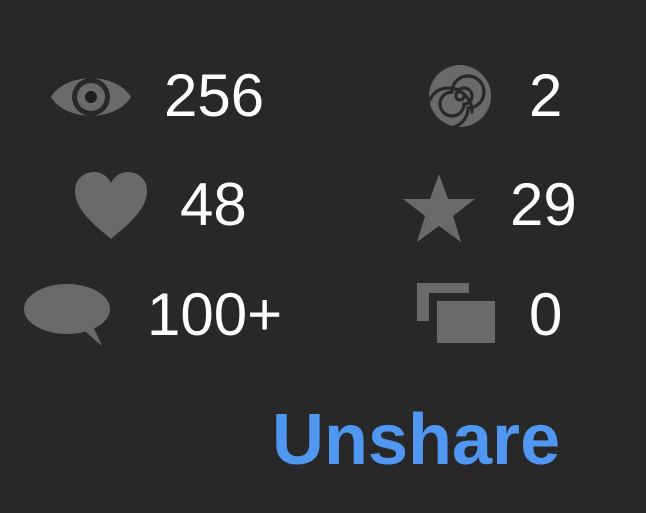  I want to click on speech-bubble-icon, so click(67, 315).